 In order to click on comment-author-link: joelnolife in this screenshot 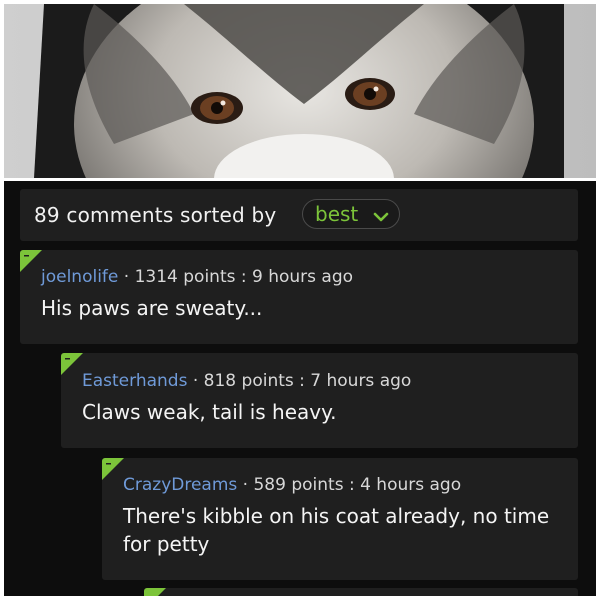, I will do `click(79, 277)`.